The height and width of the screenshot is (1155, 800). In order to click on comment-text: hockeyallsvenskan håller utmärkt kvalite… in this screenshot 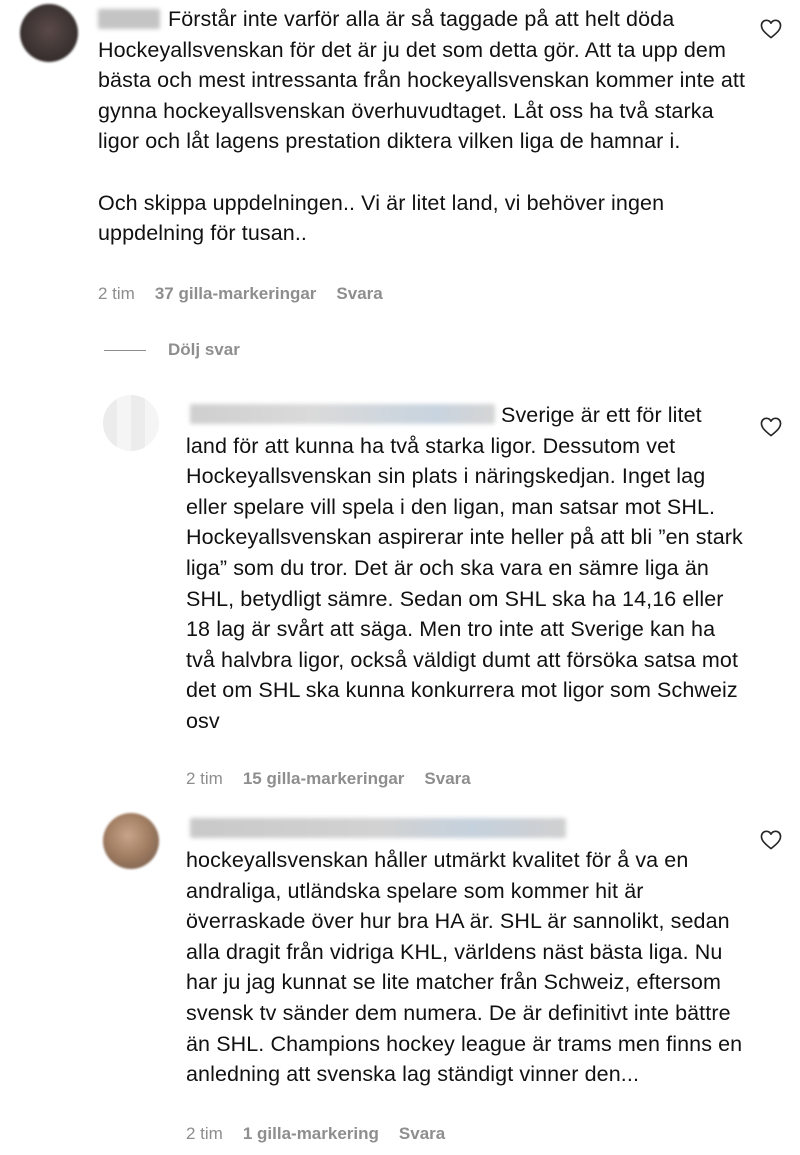, I will do `click(467, 967)`.